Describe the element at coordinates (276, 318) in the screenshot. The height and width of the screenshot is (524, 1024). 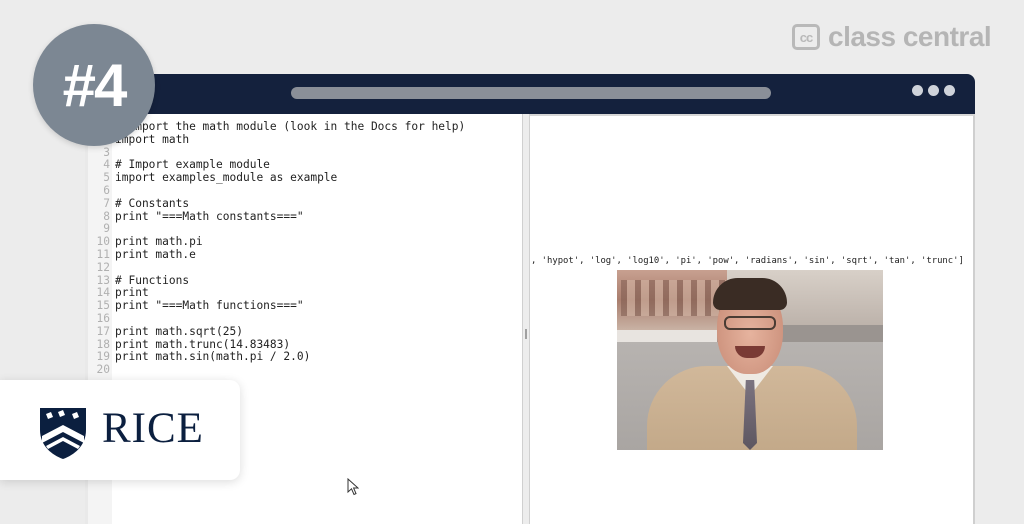
I see `code-line: 16` at that location.